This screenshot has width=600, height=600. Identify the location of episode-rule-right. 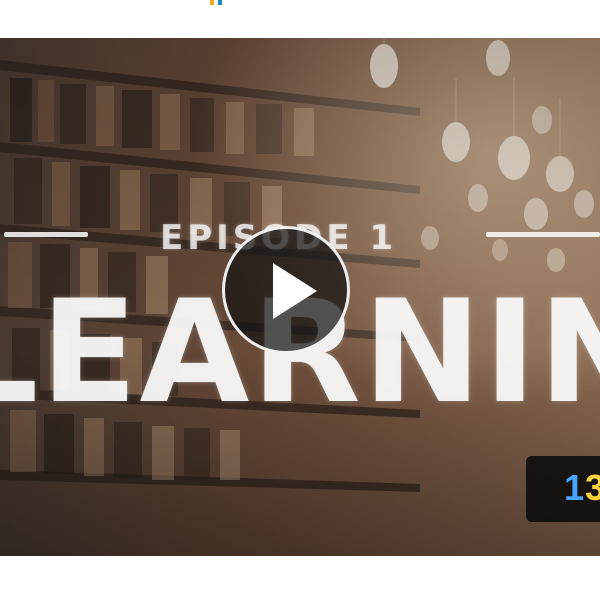
(543, 234).